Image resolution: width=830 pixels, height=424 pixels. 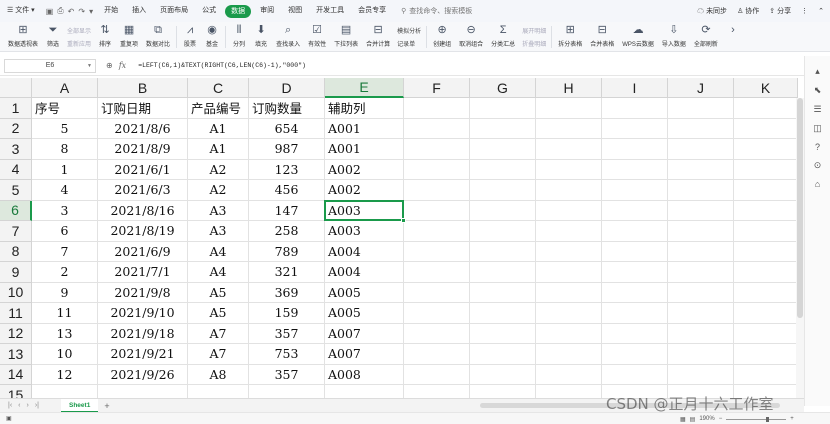 What do you see at coordinates (442, 37) in the screenshot?
I see `create-group-button: ⊕ 创建组` at bounding box center [442, 37].